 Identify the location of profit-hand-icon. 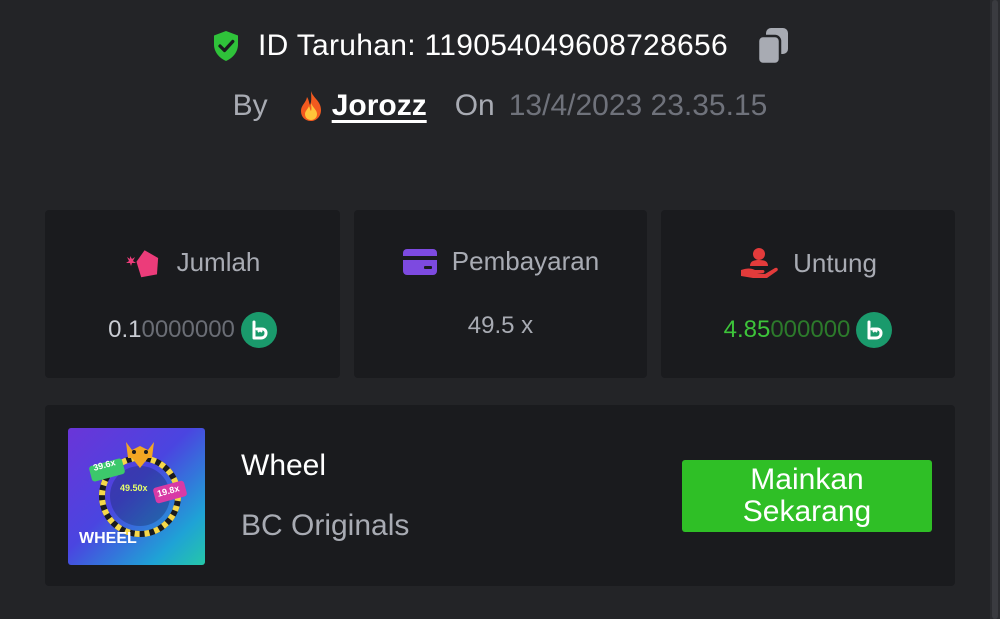
(759, 263).